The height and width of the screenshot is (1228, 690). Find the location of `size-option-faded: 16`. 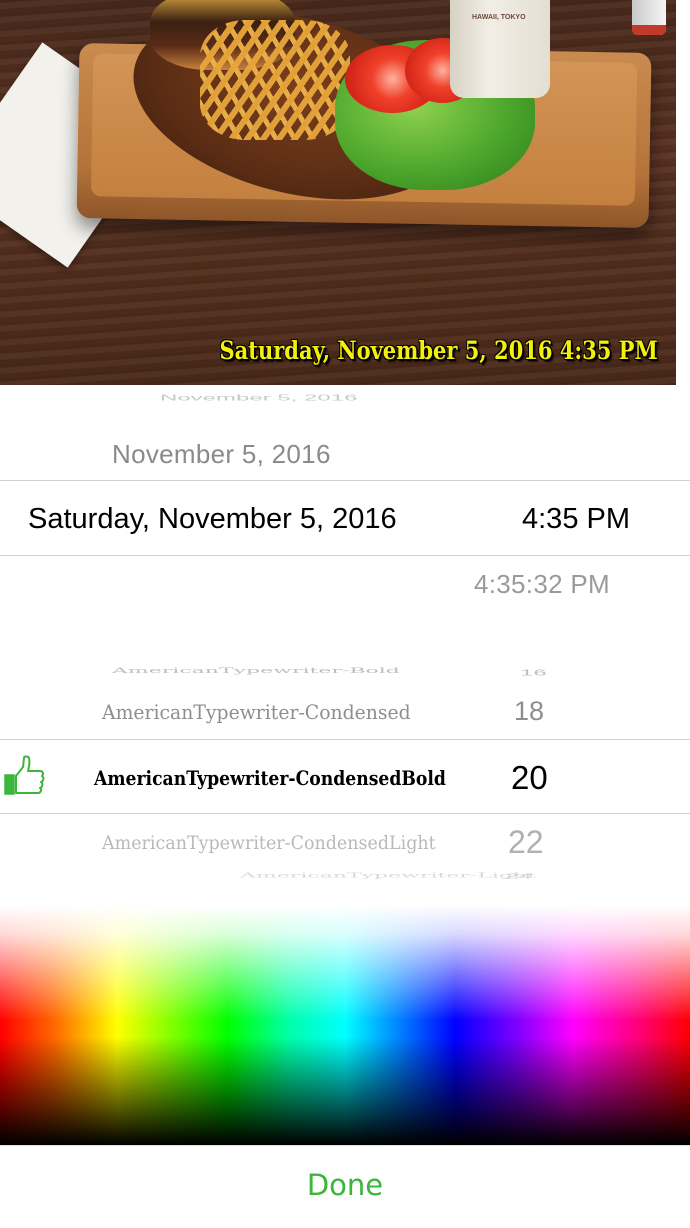

size-option-faded: 16 is located at coordinates (533, 673).